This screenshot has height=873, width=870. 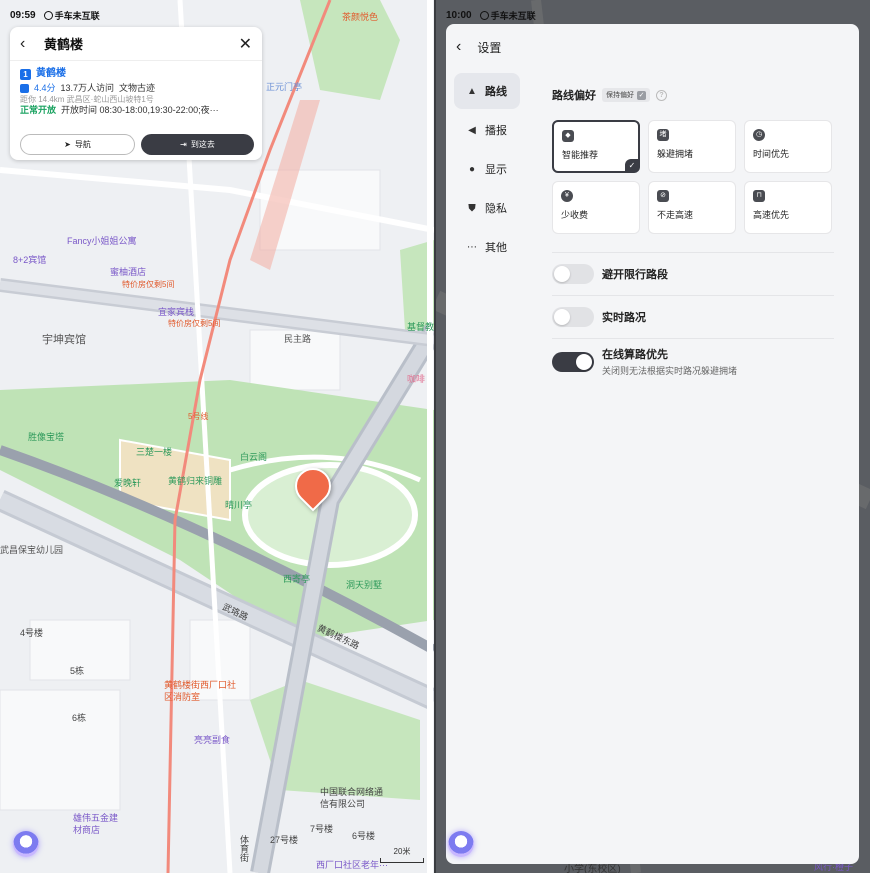 I want to click on toggle-label: 实时路况, so click(x=624, y=318).